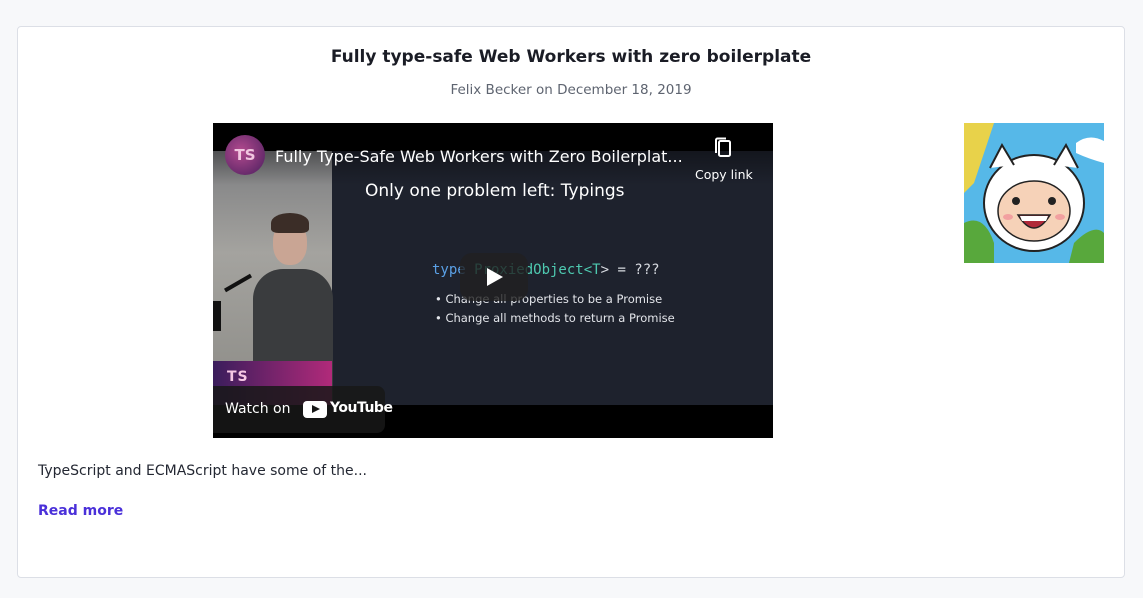 The width and height of the screenshot is (1143, 598). Describe the element at coordinates (217, 316) in the screenshot. I see `microphone-stand` at that location.